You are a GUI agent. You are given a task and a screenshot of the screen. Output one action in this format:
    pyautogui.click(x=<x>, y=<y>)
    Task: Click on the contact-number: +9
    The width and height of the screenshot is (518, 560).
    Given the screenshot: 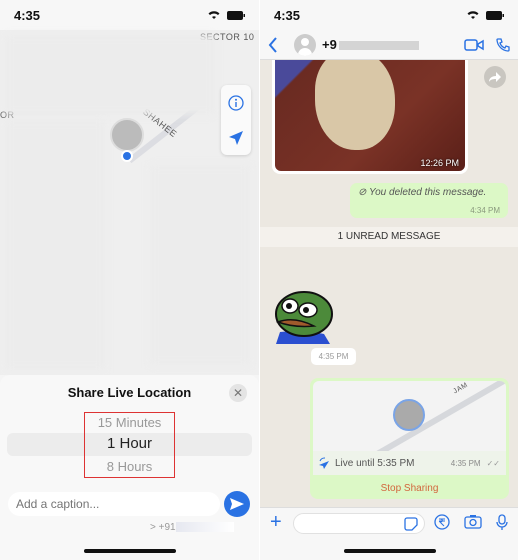 What is the action you would take?
    pyautogui.click(x=329, y=44)
    